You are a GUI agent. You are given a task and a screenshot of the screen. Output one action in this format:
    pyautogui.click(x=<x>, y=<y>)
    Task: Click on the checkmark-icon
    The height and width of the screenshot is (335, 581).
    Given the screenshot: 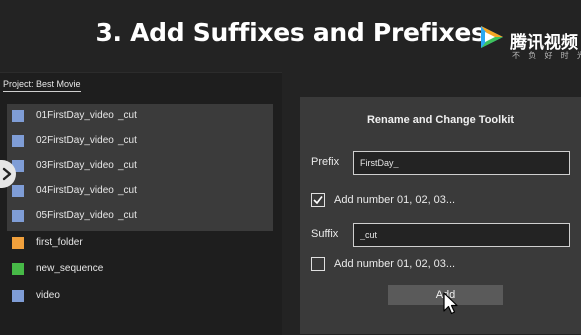 What is the action you would take?
    pyautogui.click(x=318, y=200)
    